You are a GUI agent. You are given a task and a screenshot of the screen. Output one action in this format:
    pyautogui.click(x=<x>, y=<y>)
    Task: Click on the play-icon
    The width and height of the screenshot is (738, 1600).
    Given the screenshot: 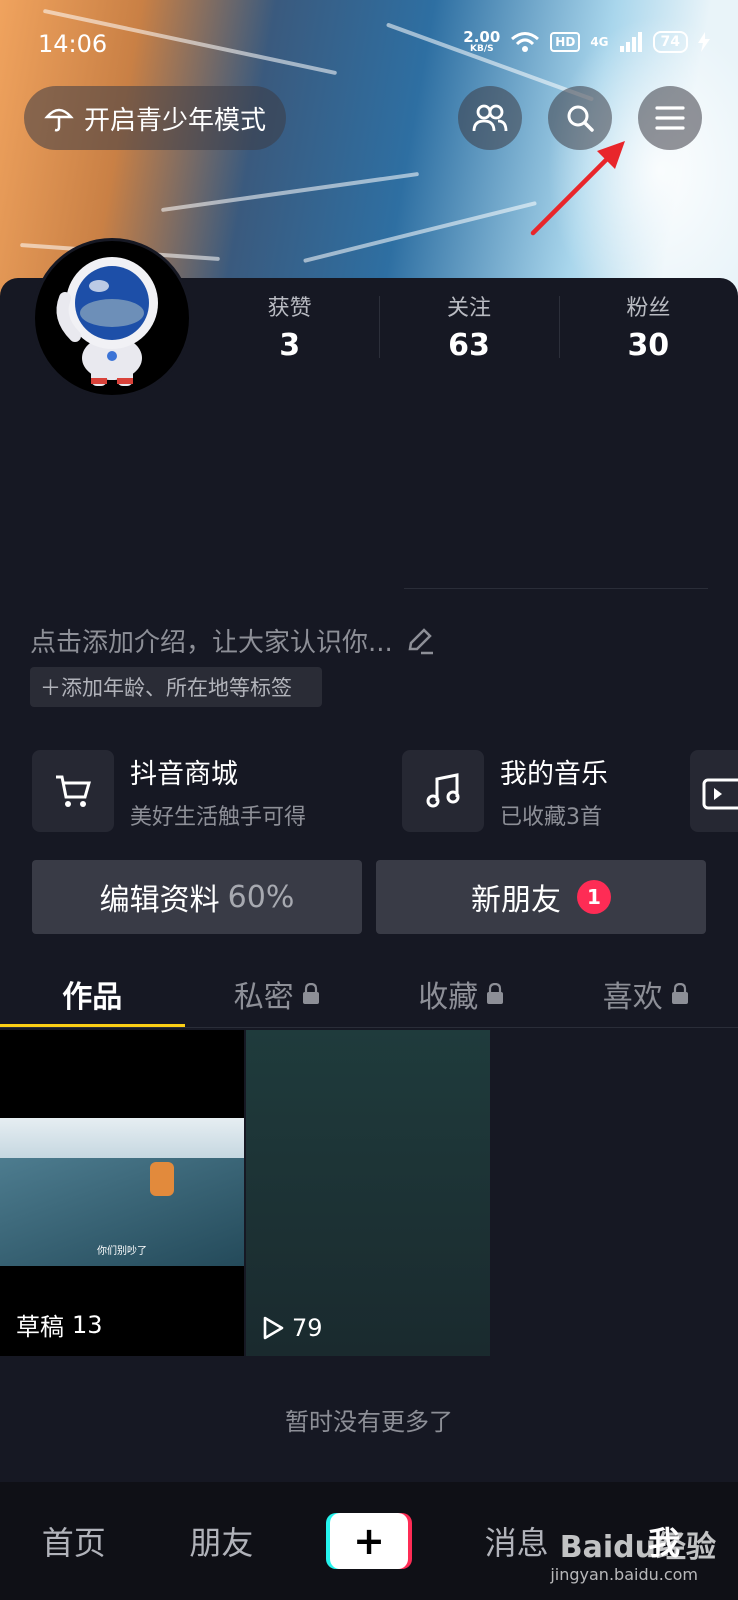 What is the action you would take?
    pyautogui.click(x=273, y=1328)
    